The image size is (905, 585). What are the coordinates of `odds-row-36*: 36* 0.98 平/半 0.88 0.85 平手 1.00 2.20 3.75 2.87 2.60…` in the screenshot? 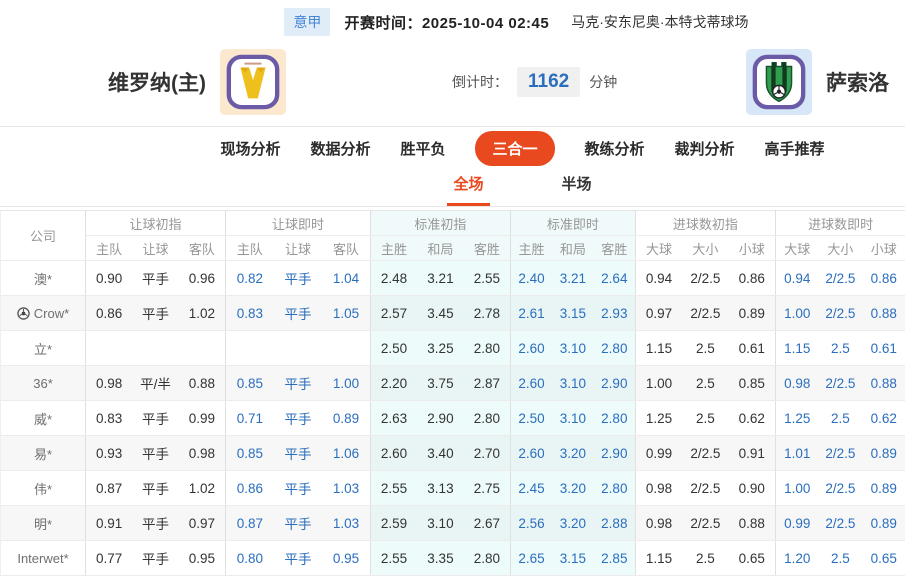 It's located at (452, 383).